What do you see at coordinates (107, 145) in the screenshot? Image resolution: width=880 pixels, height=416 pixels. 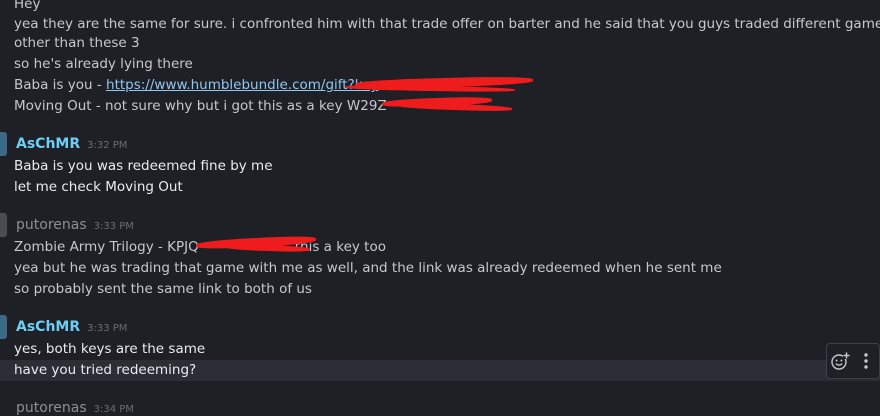 I see `timestamp: 3:32 PM` at bounding box center [107, 145].